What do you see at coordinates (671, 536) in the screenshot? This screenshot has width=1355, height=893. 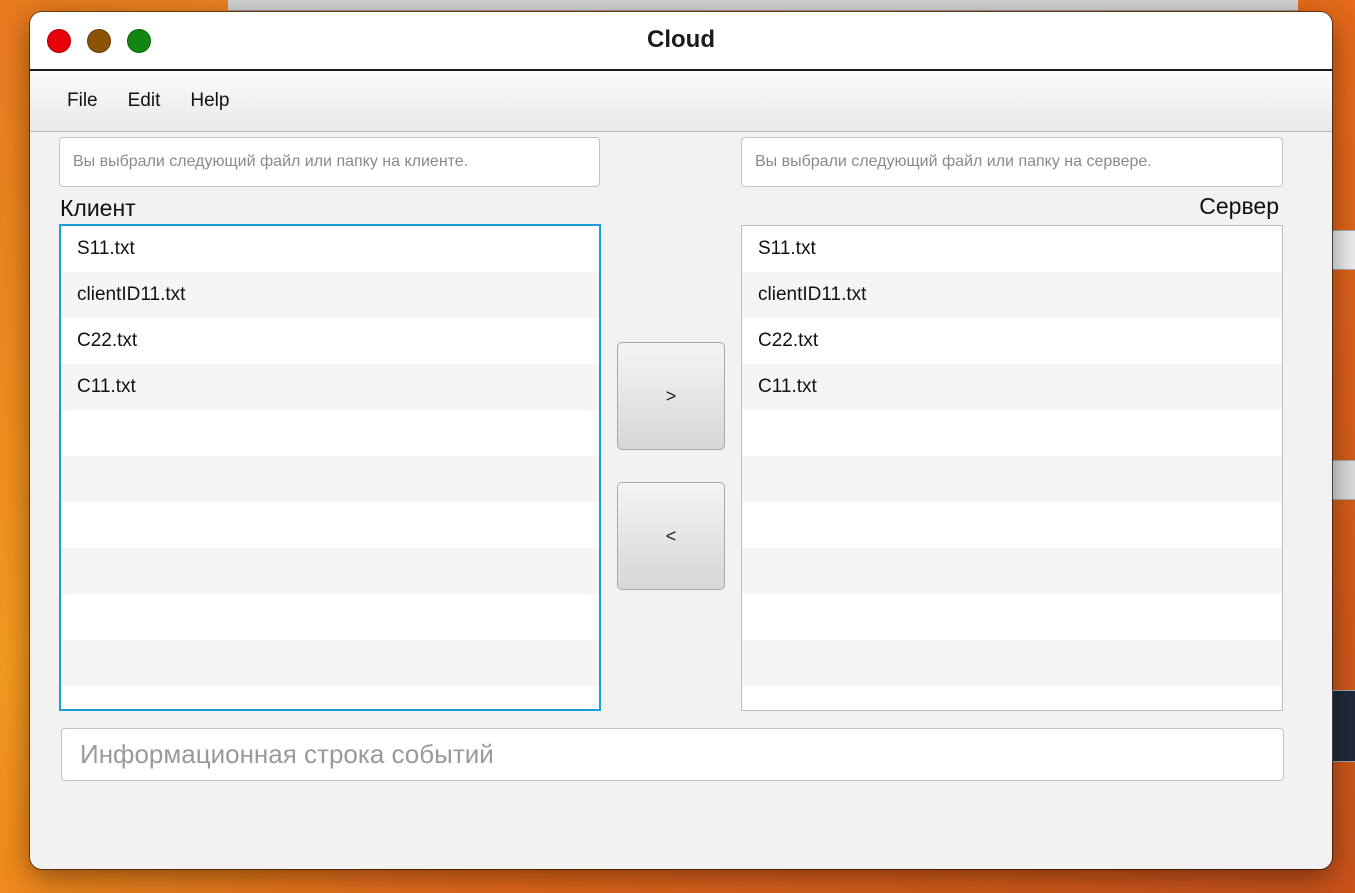 I see `download-to-client-button: <` at bounding box center [671, 536].